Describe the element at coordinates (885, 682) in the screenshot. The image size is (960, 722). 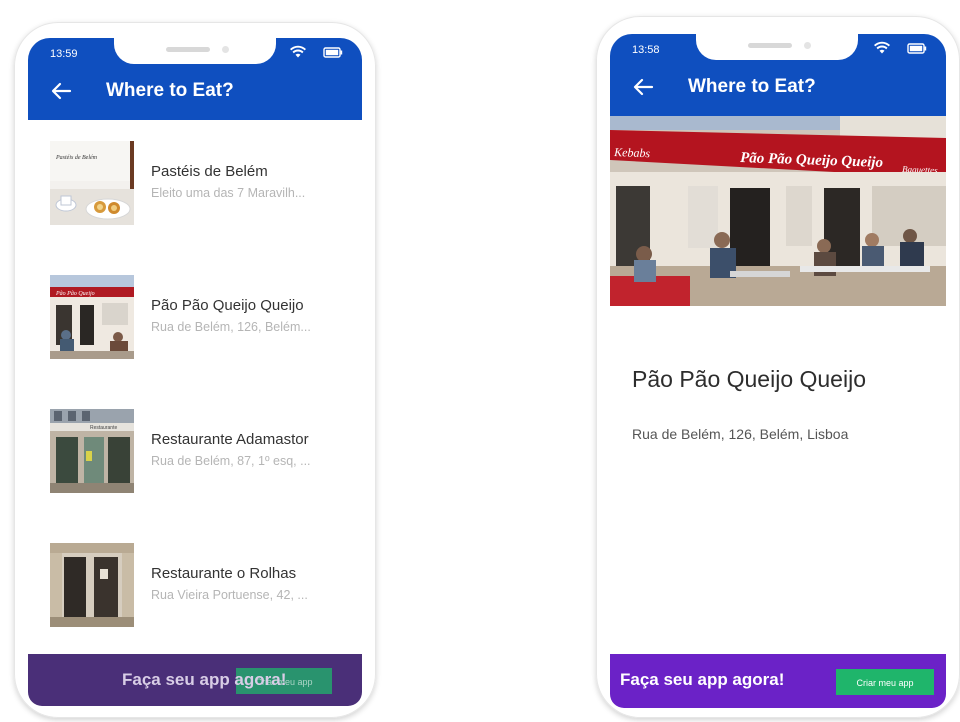
I see `create-app-button: Criar meu app` at that location.